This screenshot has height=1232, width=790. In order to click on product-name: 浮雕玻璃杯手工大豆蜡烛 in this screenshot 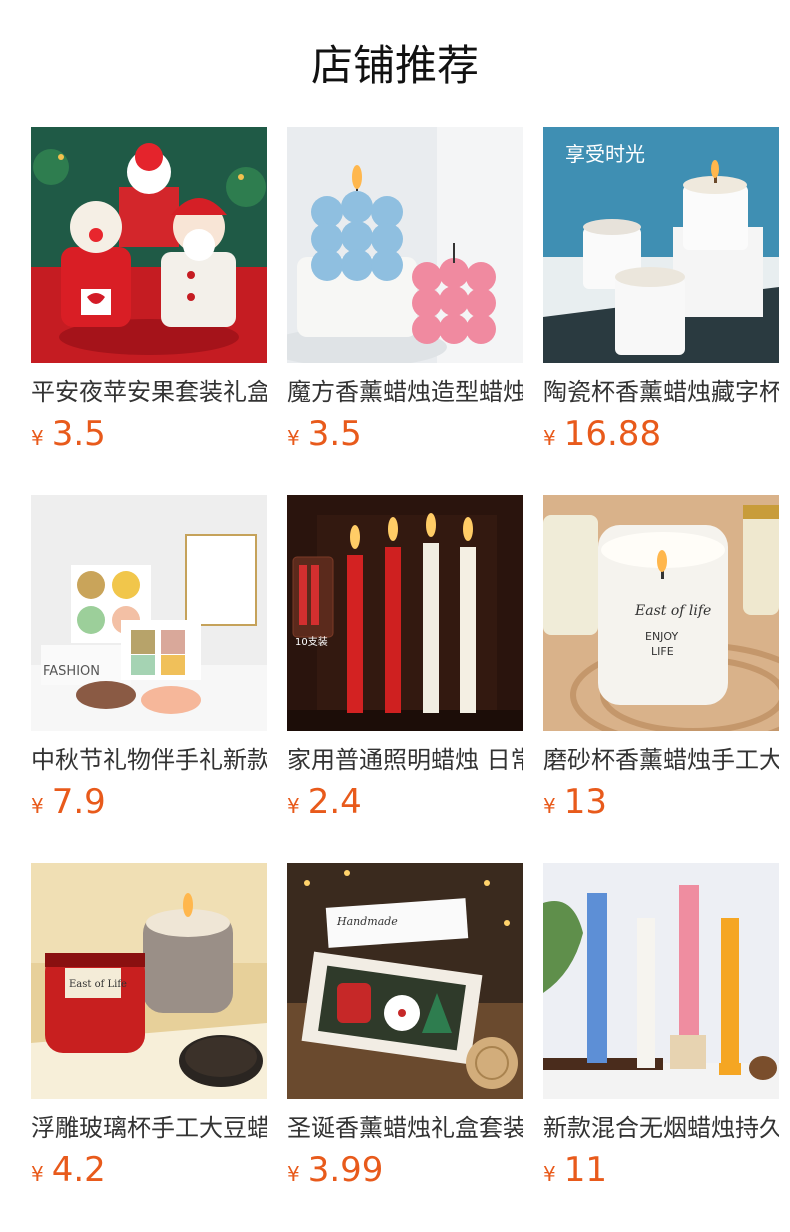, I will do `click(149, 1128)`.